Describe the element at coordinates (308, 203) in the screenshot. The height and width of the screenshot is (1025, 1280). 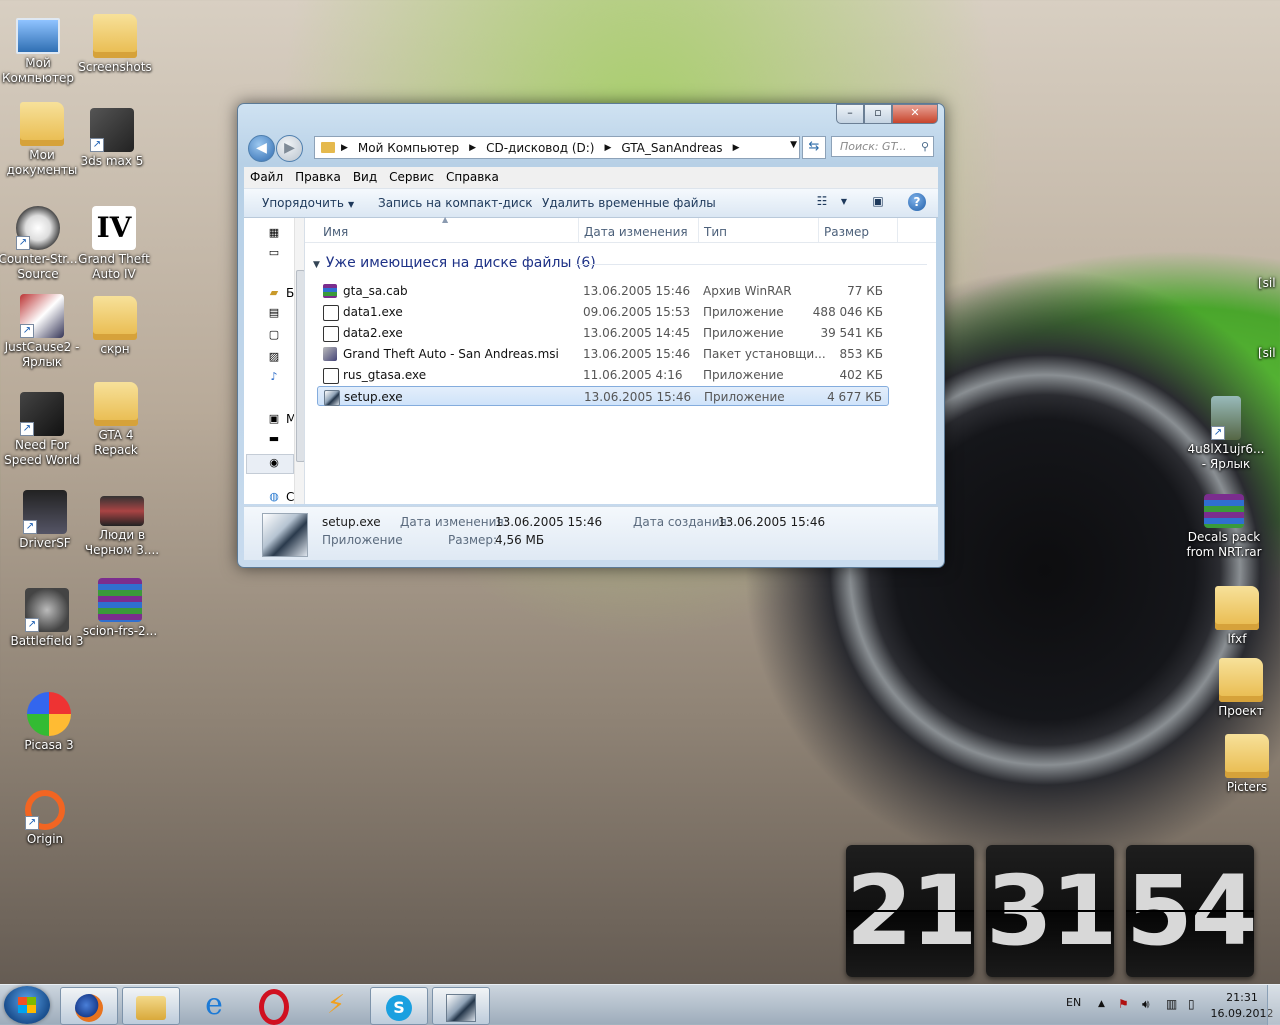
I see `organize-button: Упорядочить ▼` at that location.